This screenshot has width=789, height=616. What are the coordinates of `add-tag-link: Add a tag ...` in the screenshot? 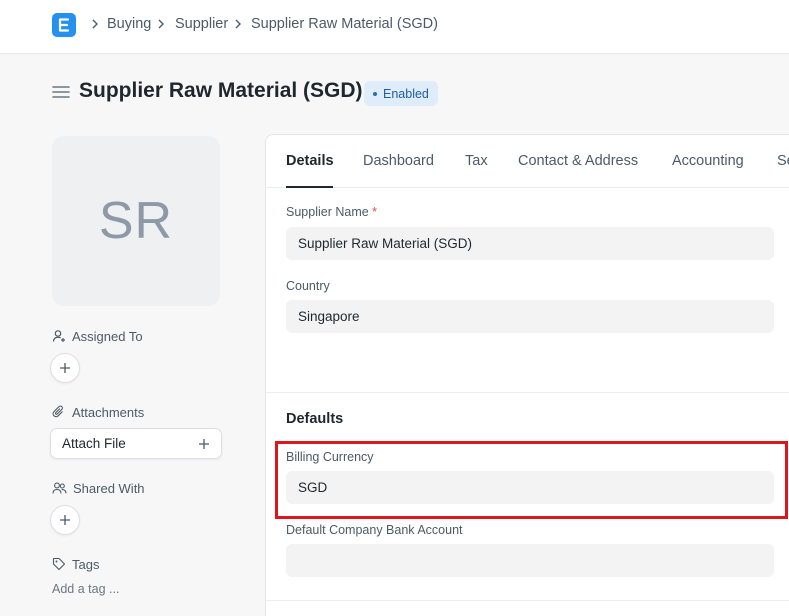 It's located at (85, 589).